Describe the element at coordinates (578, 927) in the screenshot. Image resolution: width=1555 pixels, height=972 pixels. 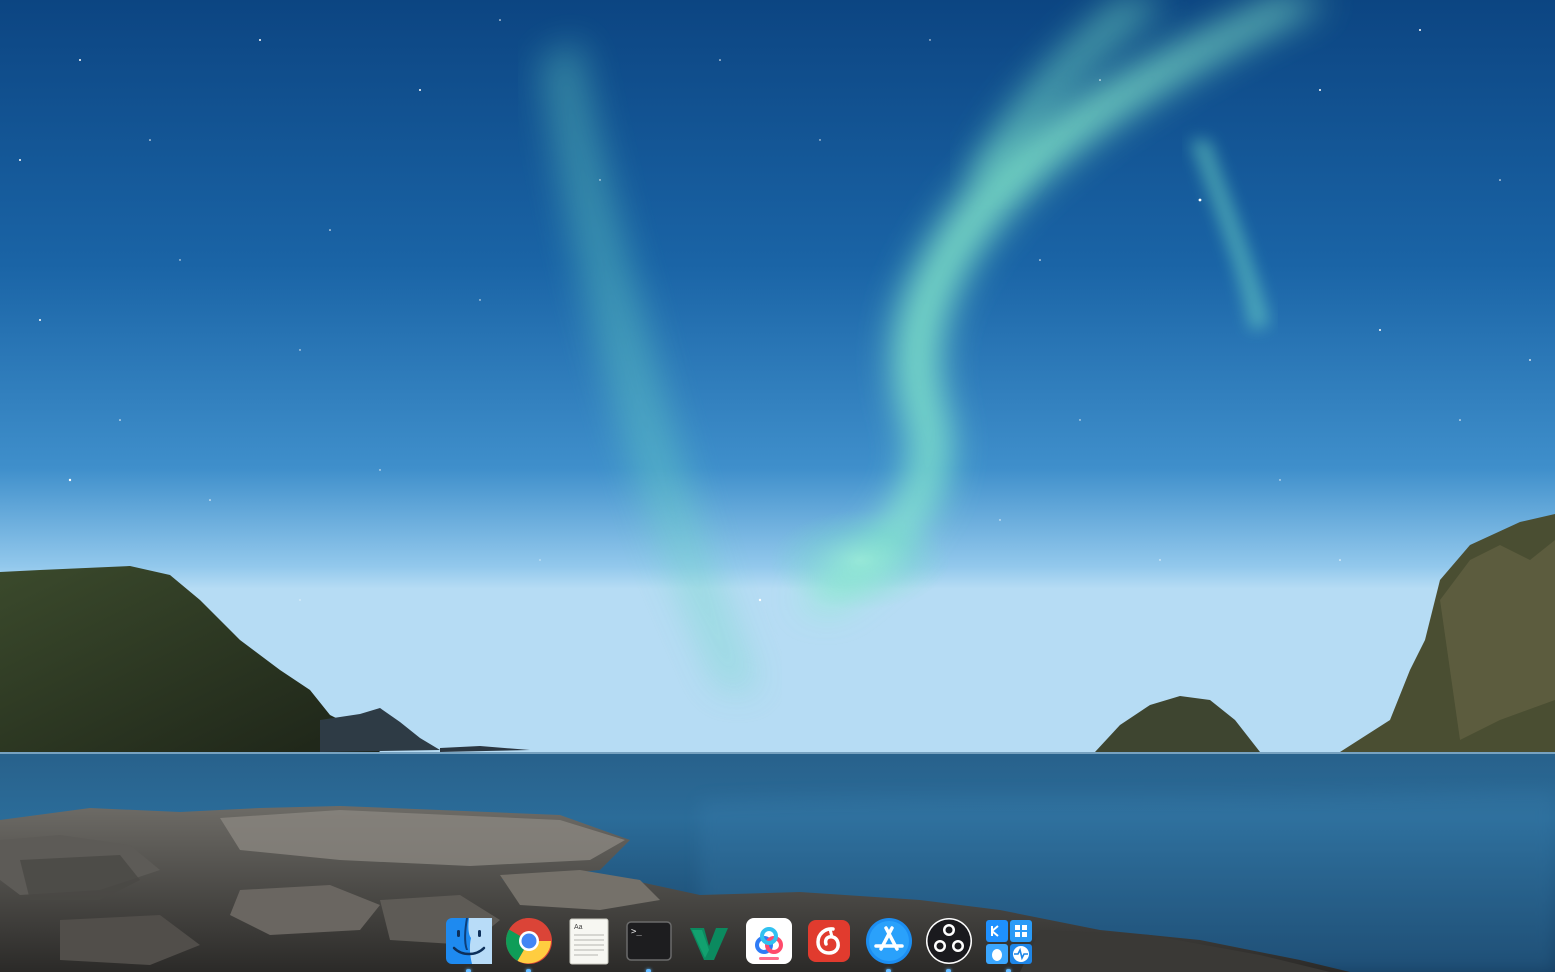
I see `textedit-glyph: Aa` at that location.